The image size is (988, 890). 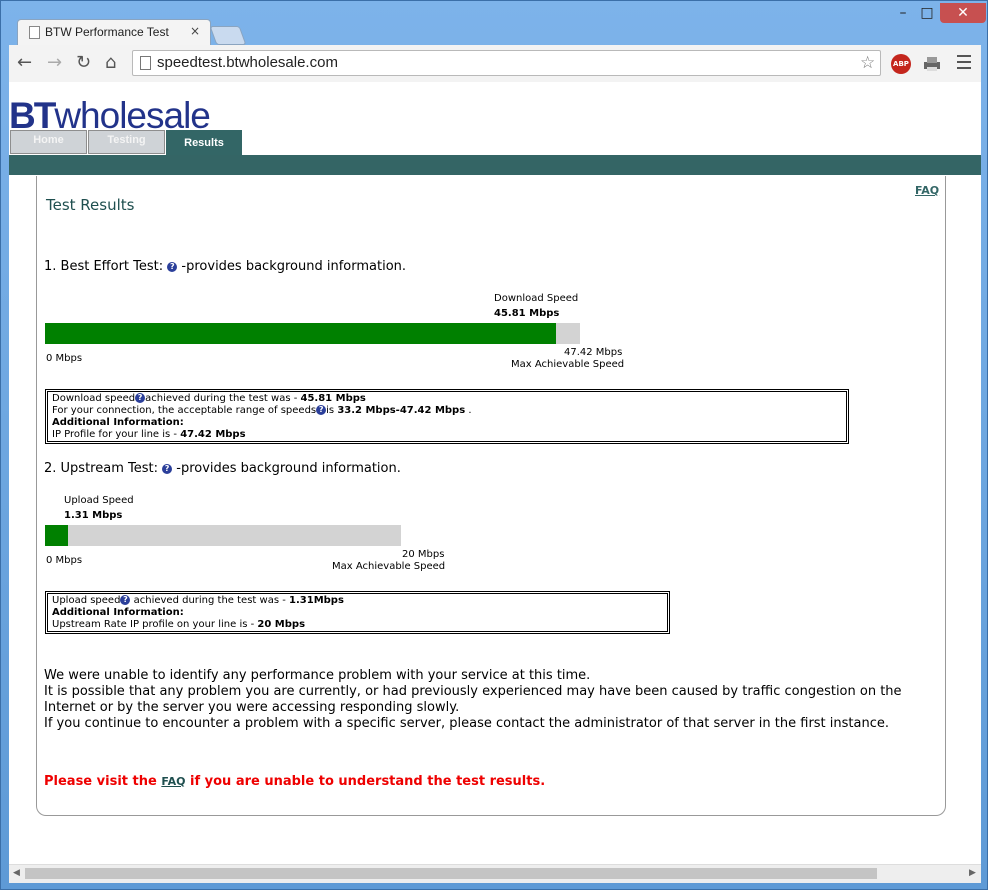 I want to click on page-title: Test Results, so click(x=90, y=205).